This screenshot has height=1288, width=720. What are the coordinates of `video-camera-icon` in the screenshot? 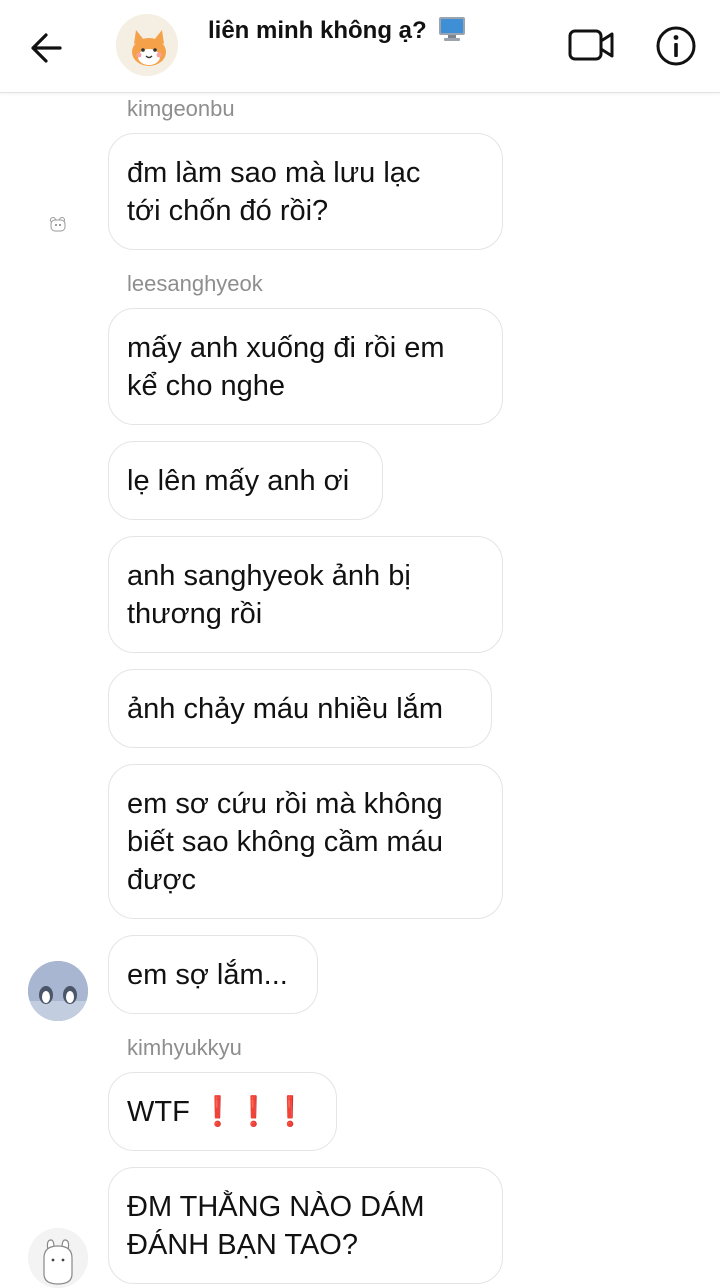 It's located at (591, 45).